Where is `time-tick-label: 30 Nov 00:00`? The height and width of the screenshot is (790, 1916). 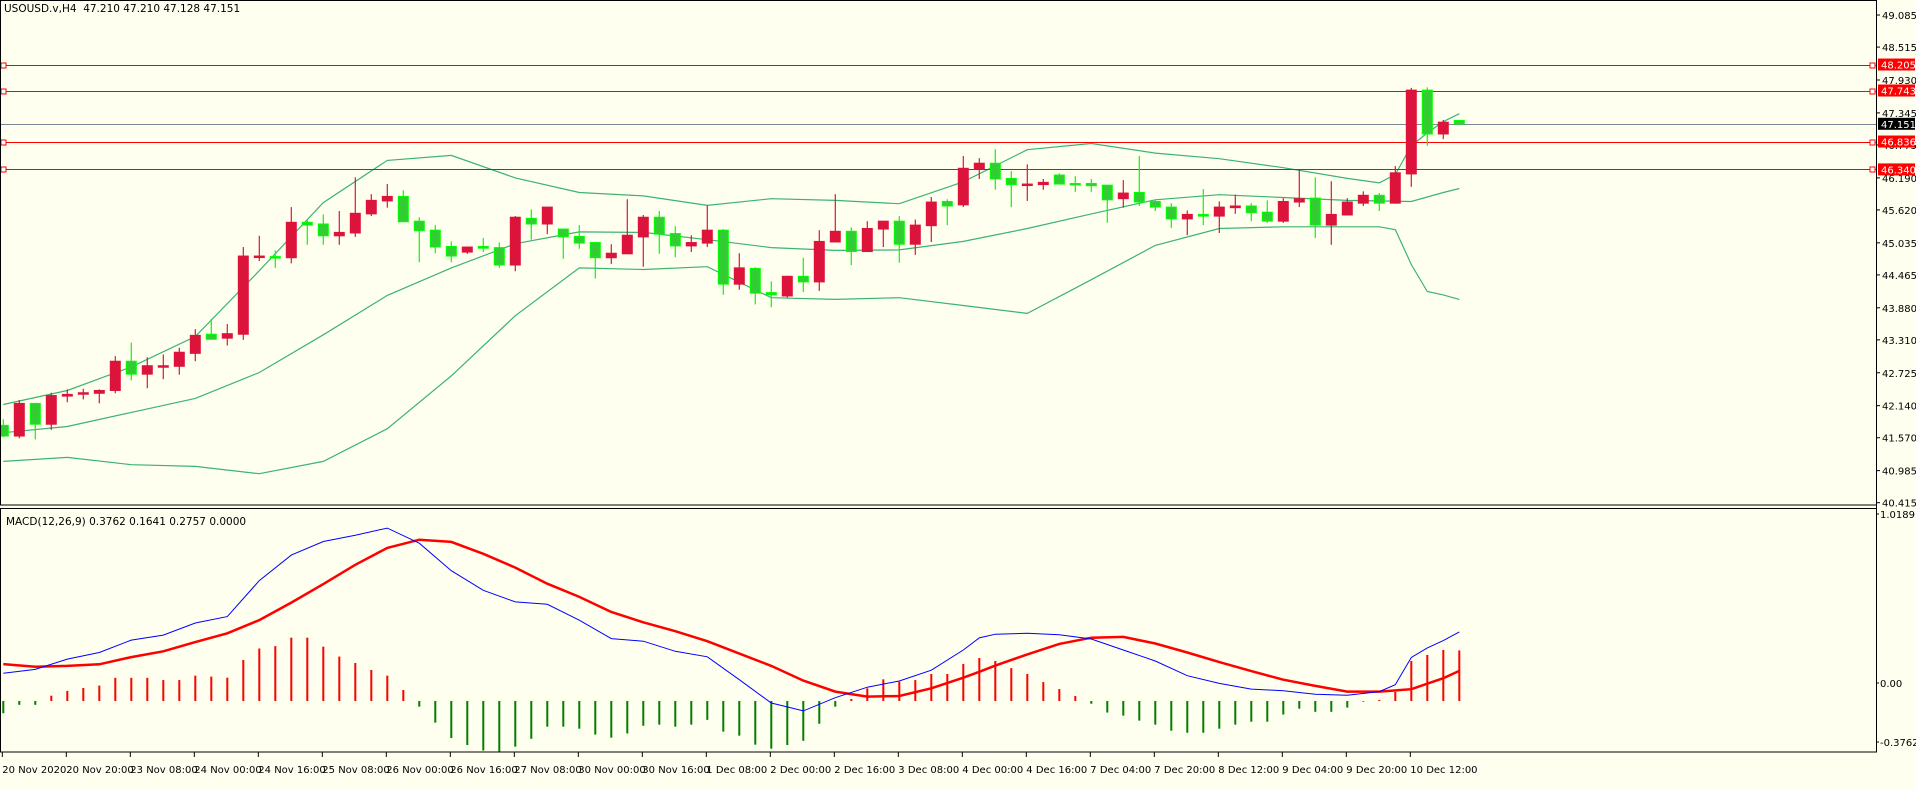 time-tick-label: 30 Nov 00:00 is located at coordinates (611, 770).